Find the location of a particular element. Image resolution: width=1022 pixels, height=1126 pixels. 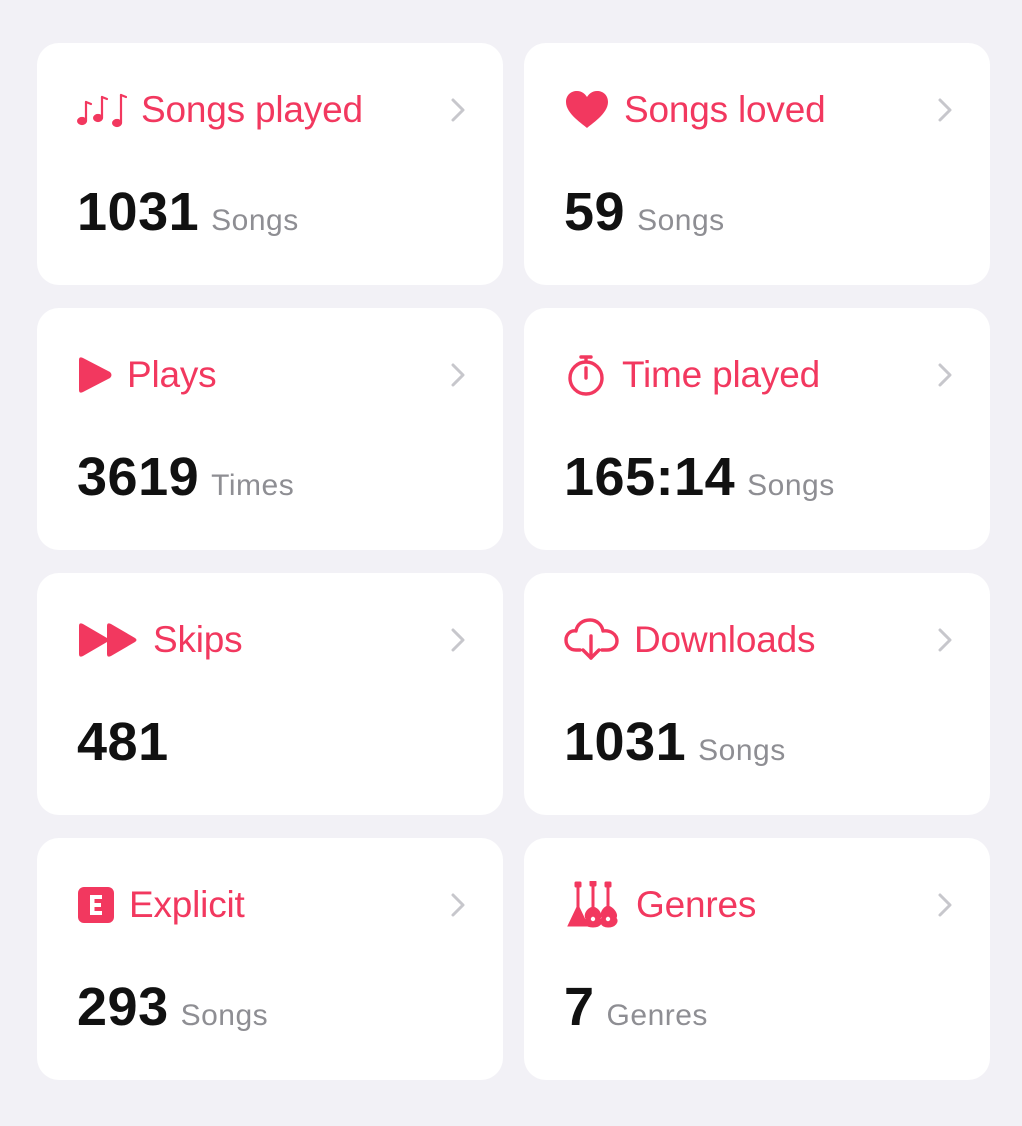

card-header: Skips is located at coordinates (275, 640).